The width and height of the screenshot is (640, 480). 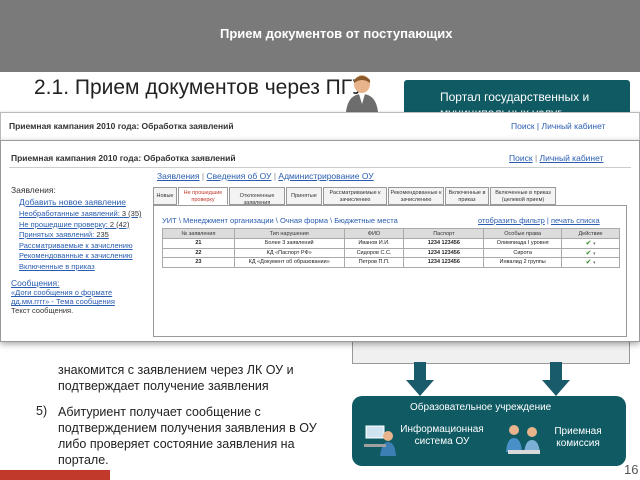 I want to click on step-5-number: 5), so click(x=42, y=411).